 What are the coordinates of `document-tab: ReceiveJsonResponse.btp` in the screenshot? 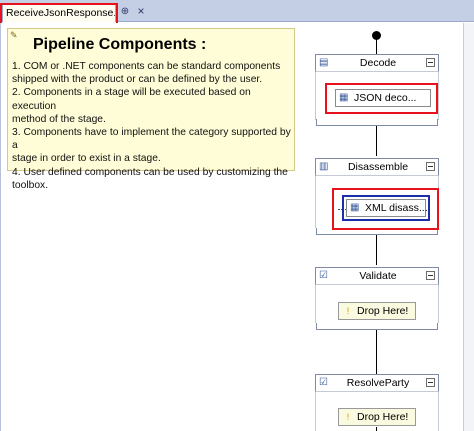 It's located at (59, 13).